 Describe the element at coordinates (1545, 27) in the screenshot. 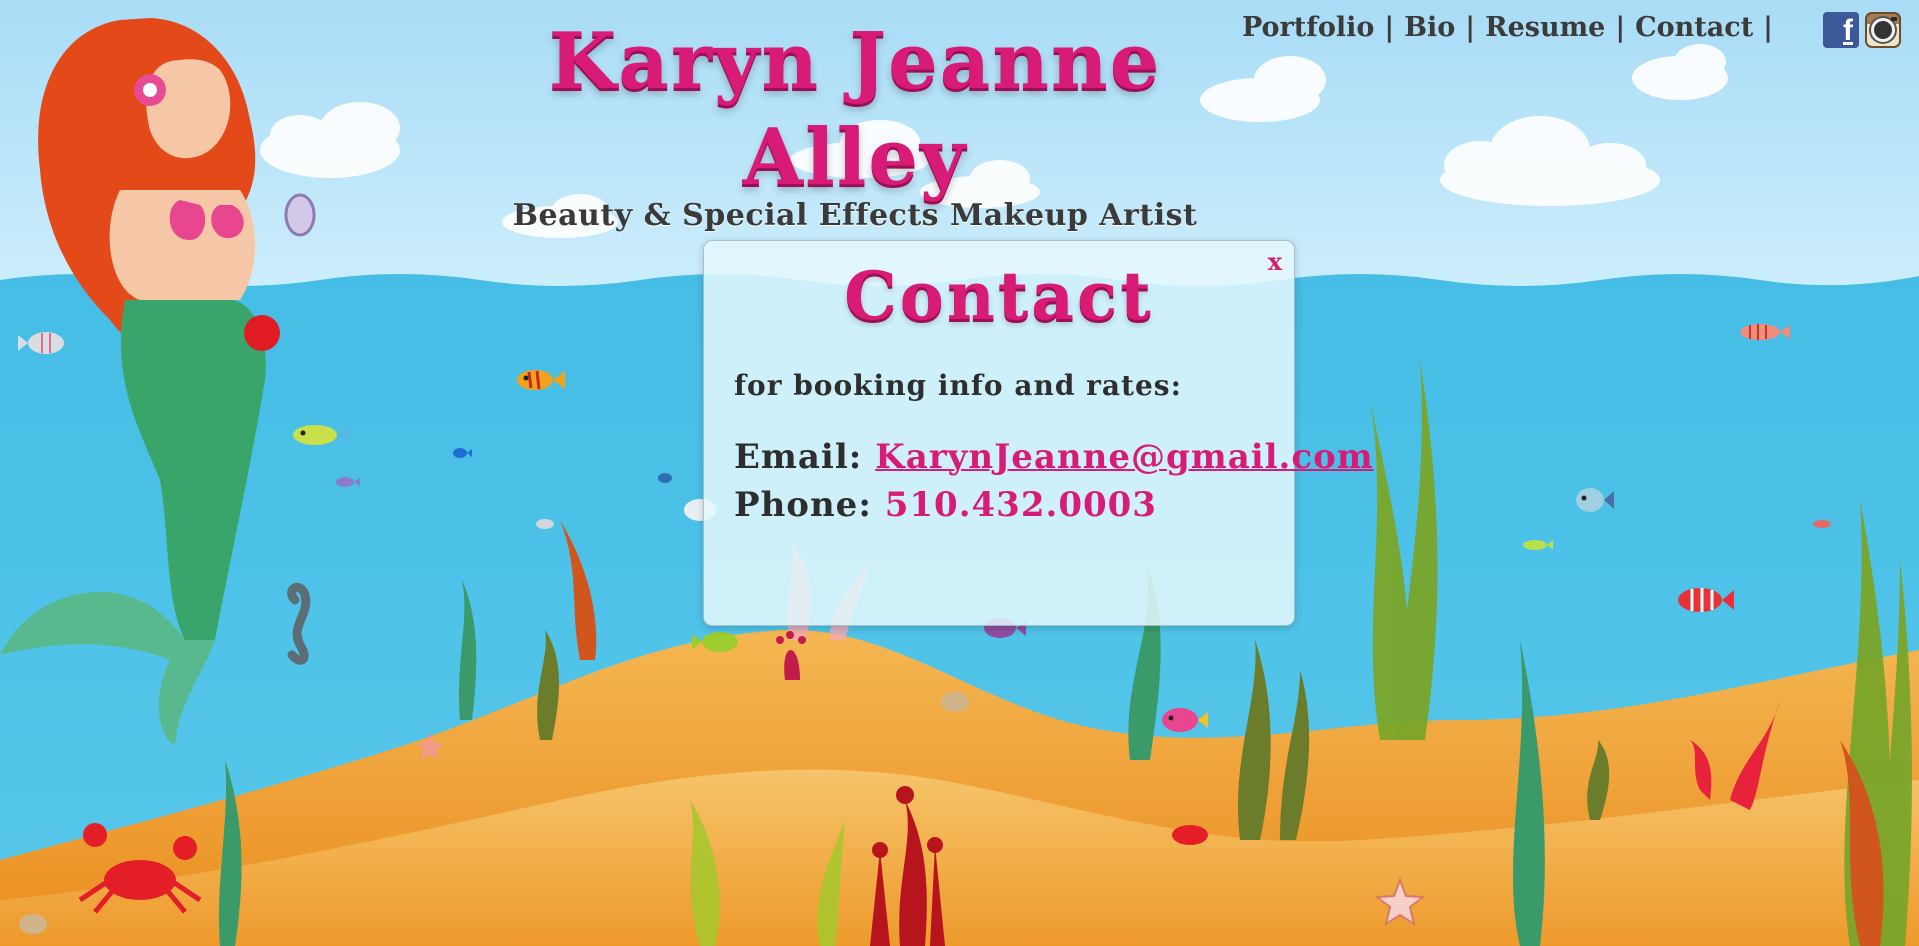

I see `nav-resume-link: Resume` at that location.